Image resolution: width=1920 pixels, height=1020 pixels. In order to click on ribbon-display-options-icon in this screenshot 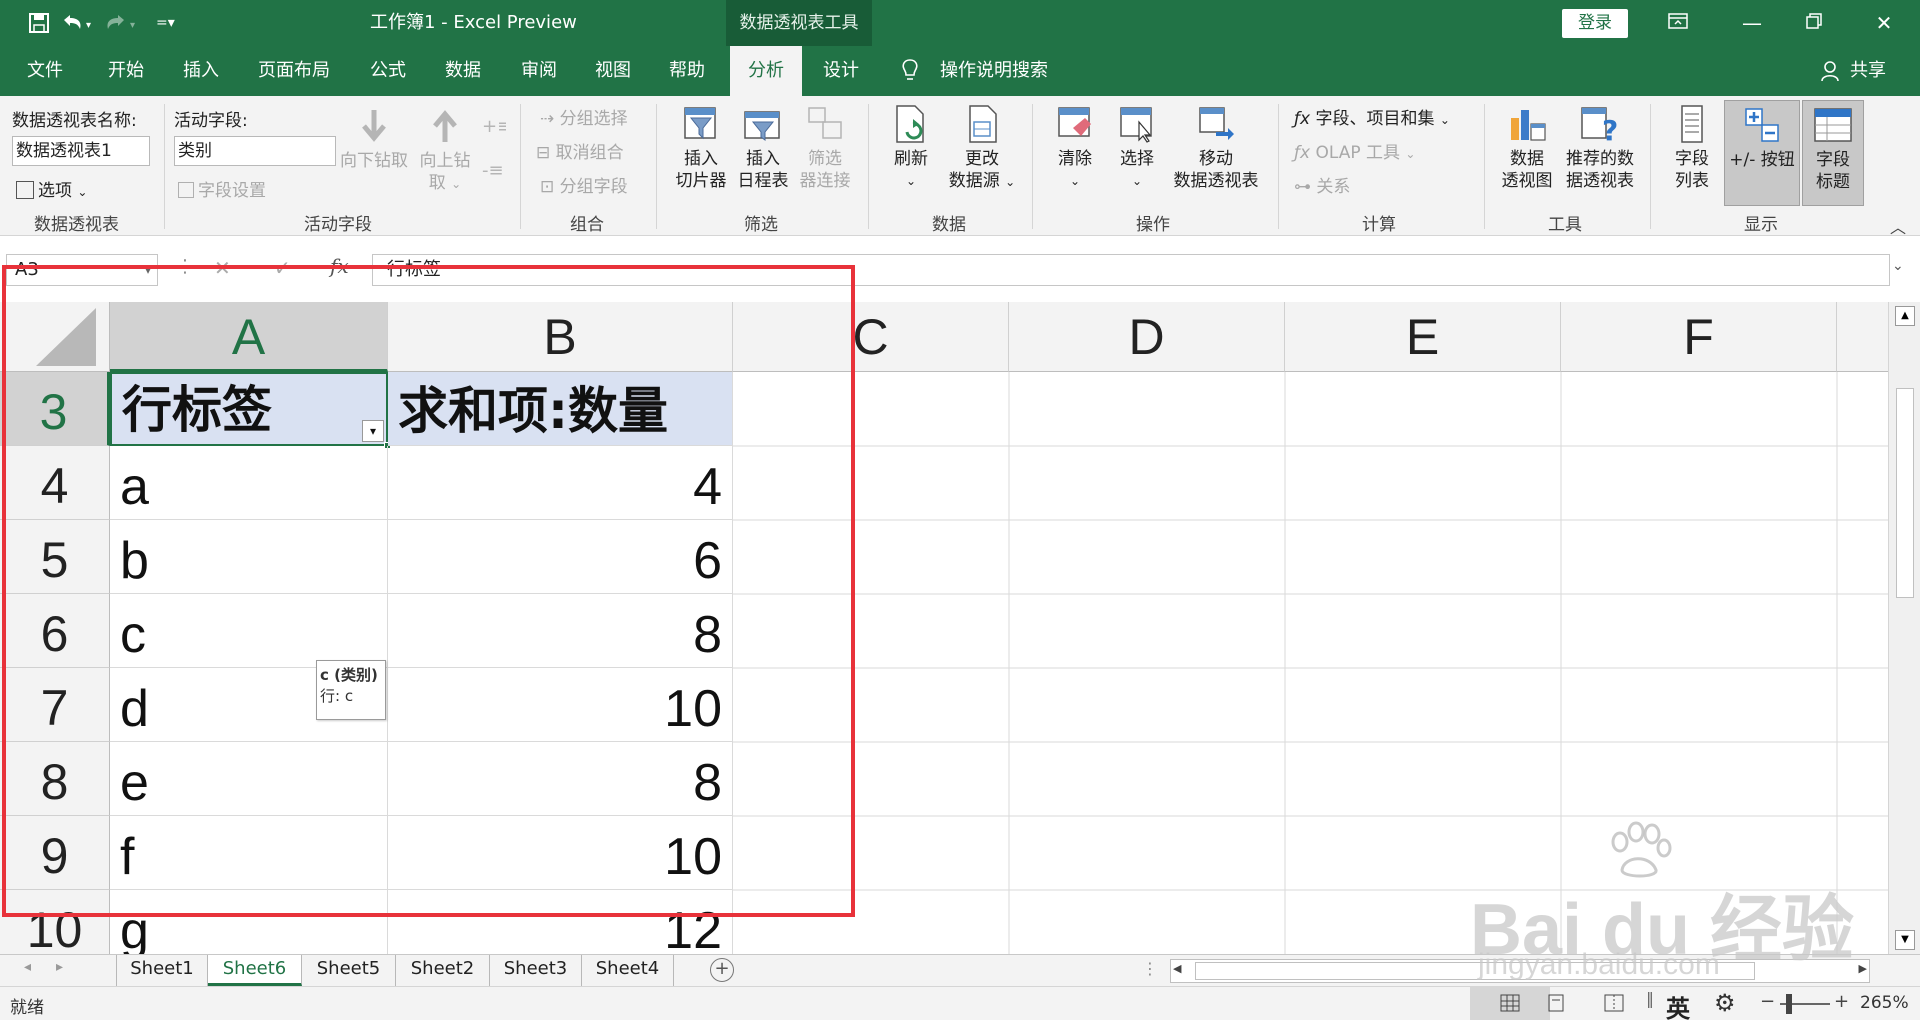, I will do `click(1678, 23)`.